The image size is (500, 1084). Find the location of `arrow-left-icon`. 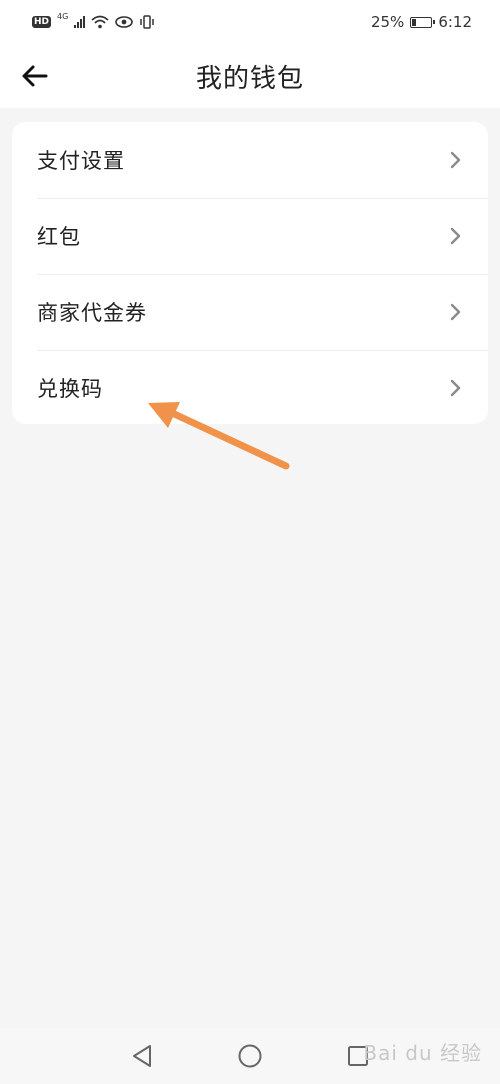

arrow-left-icon is located at coordinates (35, 76).